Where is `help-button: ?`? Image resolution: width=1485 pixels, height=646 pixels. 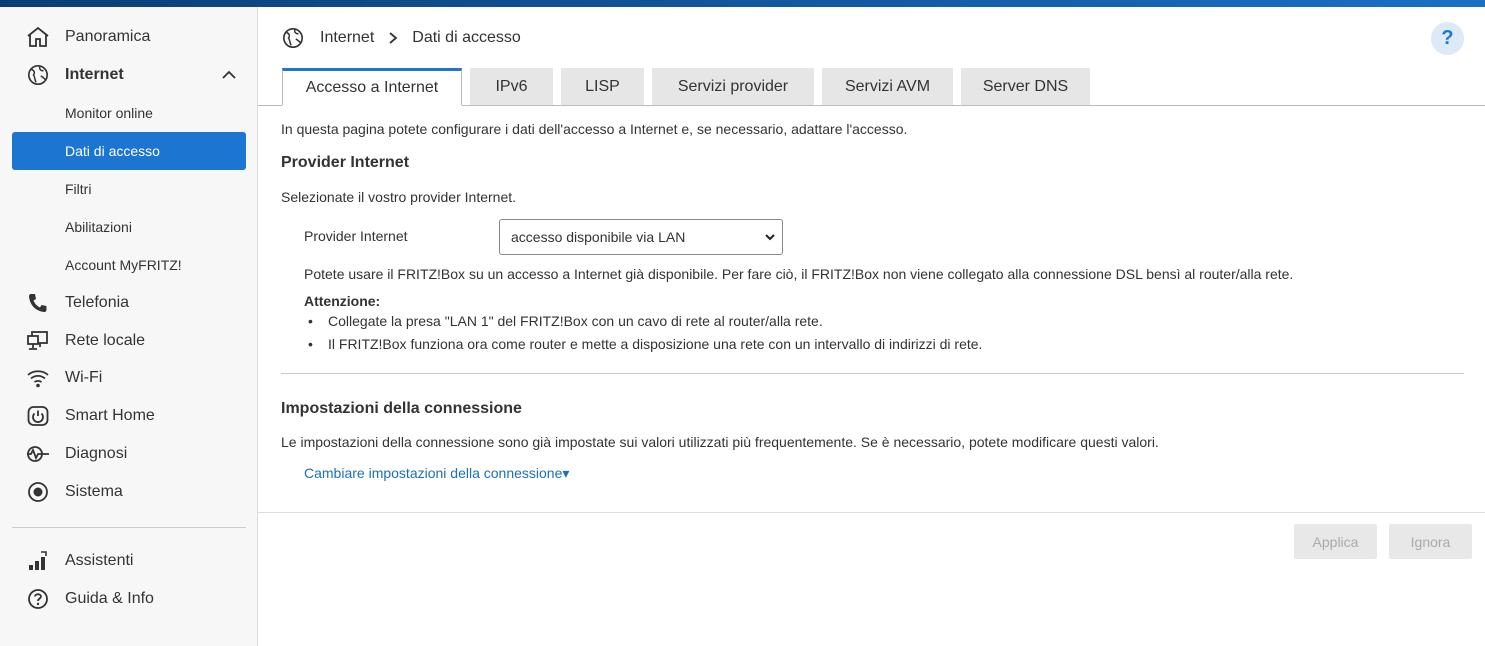
help-button: ? is located at coordinates (1447, 38).